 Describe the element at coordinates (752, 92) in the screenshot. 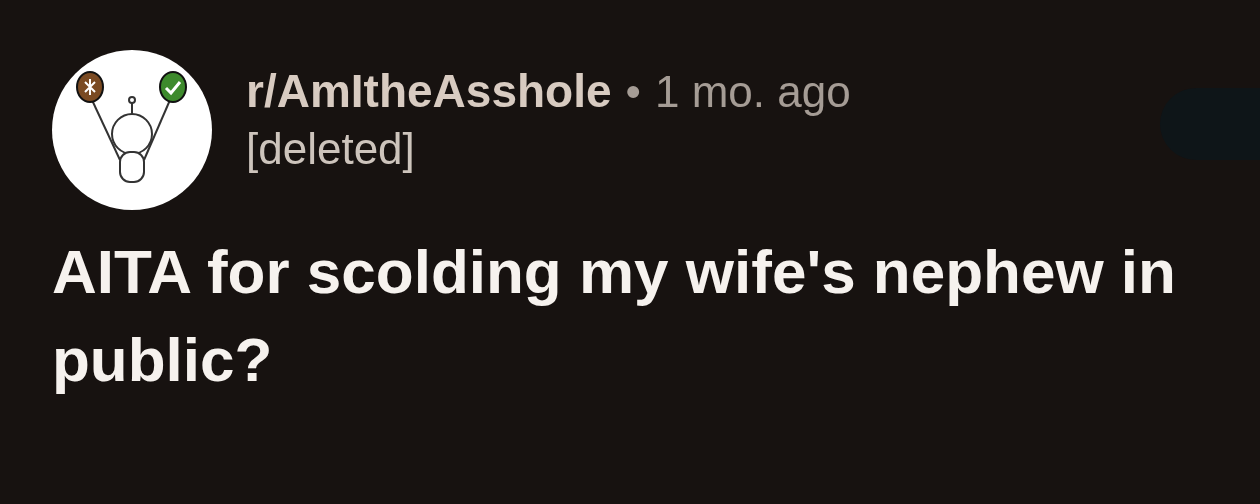

I see `post-age: 1 mo. ago` at that location.